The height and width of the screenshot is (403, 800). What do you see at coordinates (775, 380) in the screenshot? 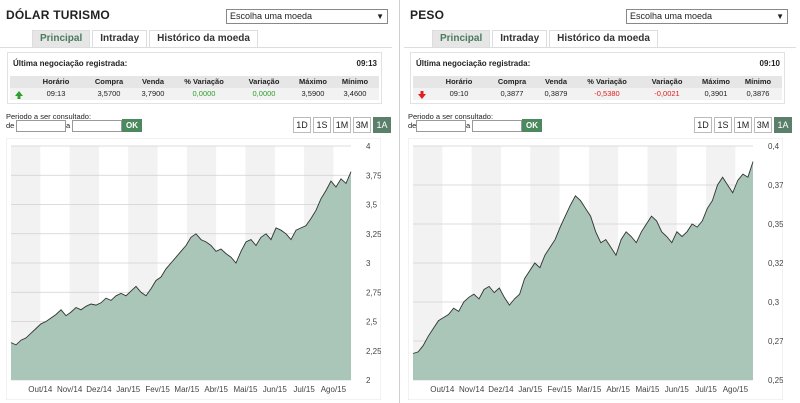
I see `y-tick-label: 0,25` at bounding box center [775, 380].